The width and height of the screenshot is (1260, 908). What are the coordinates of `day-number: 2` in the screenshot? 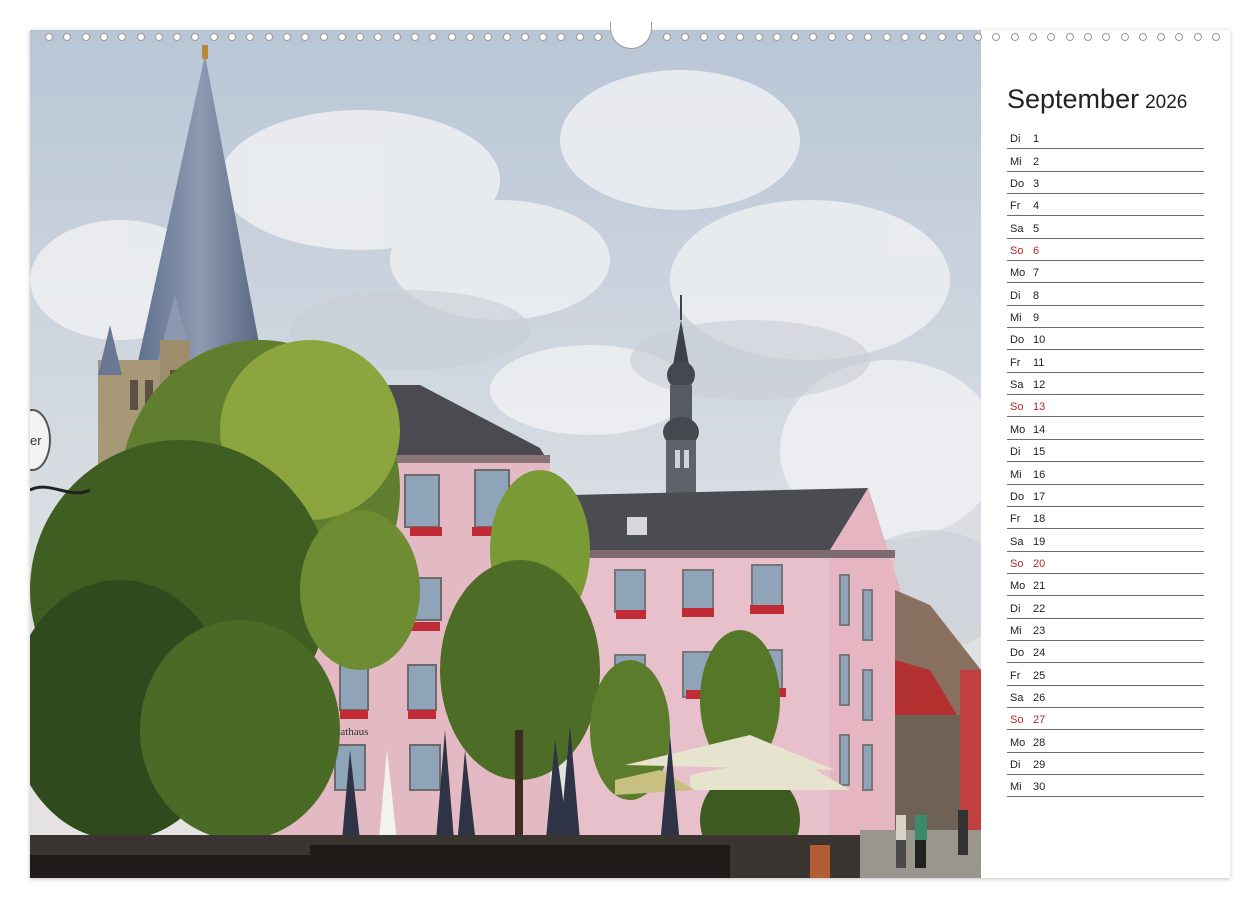 It's located at (1036, 161).